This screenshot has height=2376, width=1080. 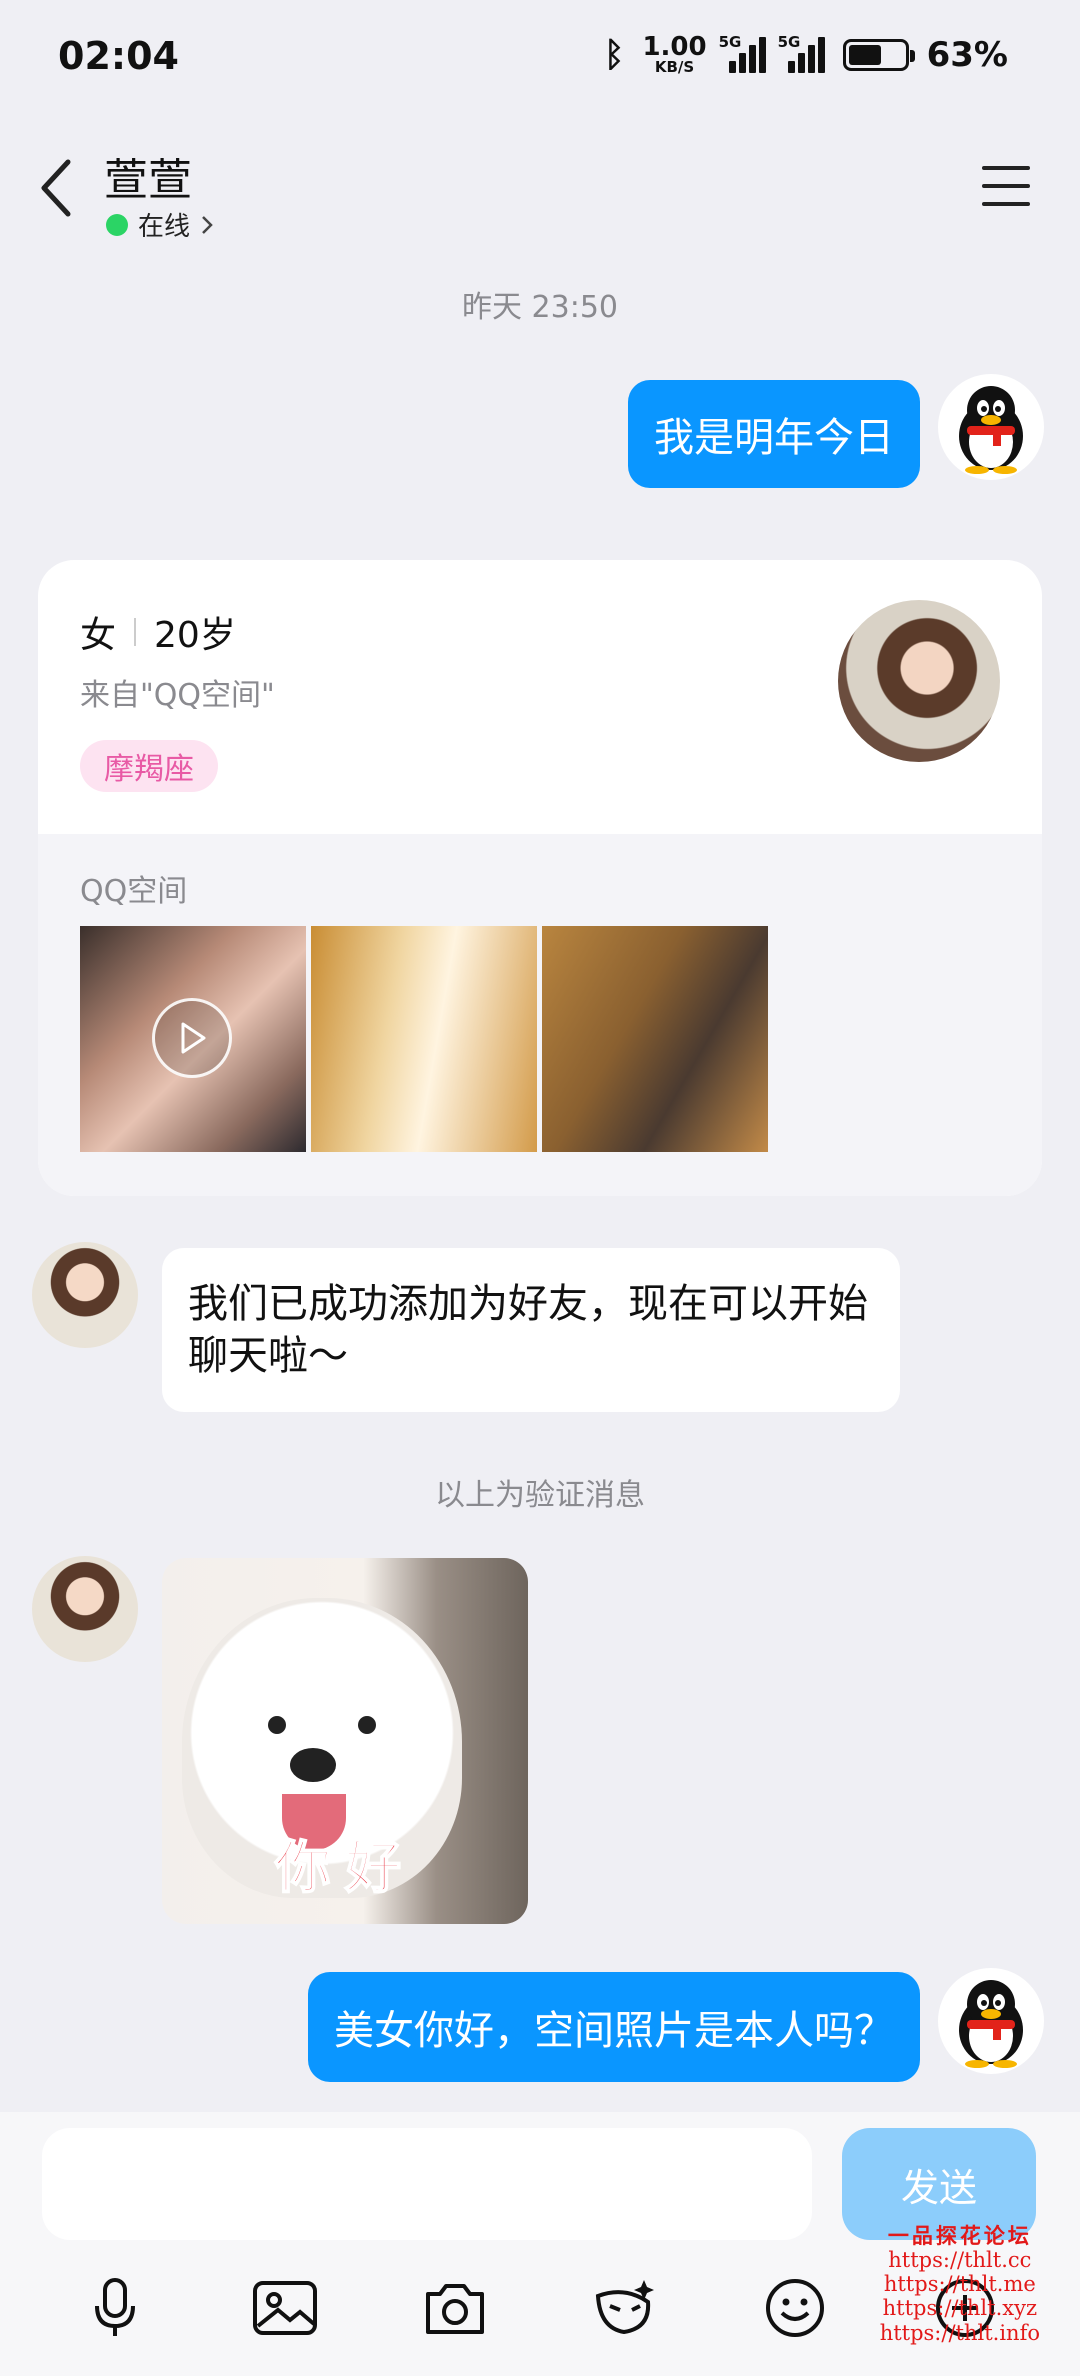 I want to click on image-icon, so click(x=285, y=2308).